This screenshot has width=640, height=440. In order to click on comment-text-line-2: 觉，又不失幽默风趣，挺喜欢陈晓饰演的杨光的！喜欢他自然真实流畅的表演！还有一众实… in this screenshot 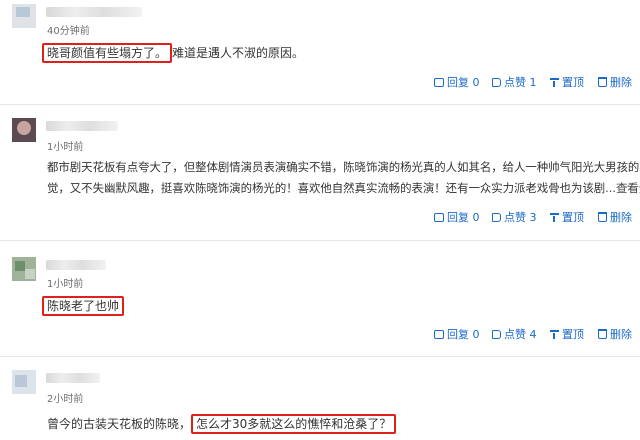, I will do `click(343, 188)`.